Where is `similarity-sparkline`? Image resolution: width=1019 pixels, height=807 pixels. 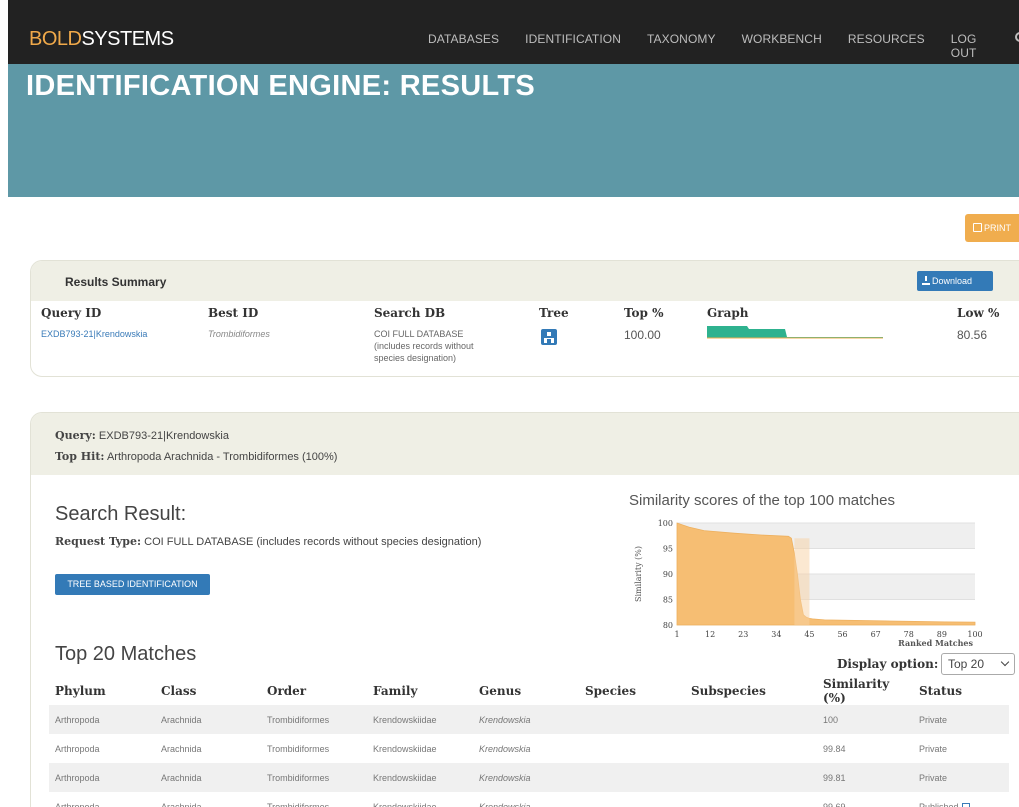 similarity-sparkline is located at coordinates (795, 332).